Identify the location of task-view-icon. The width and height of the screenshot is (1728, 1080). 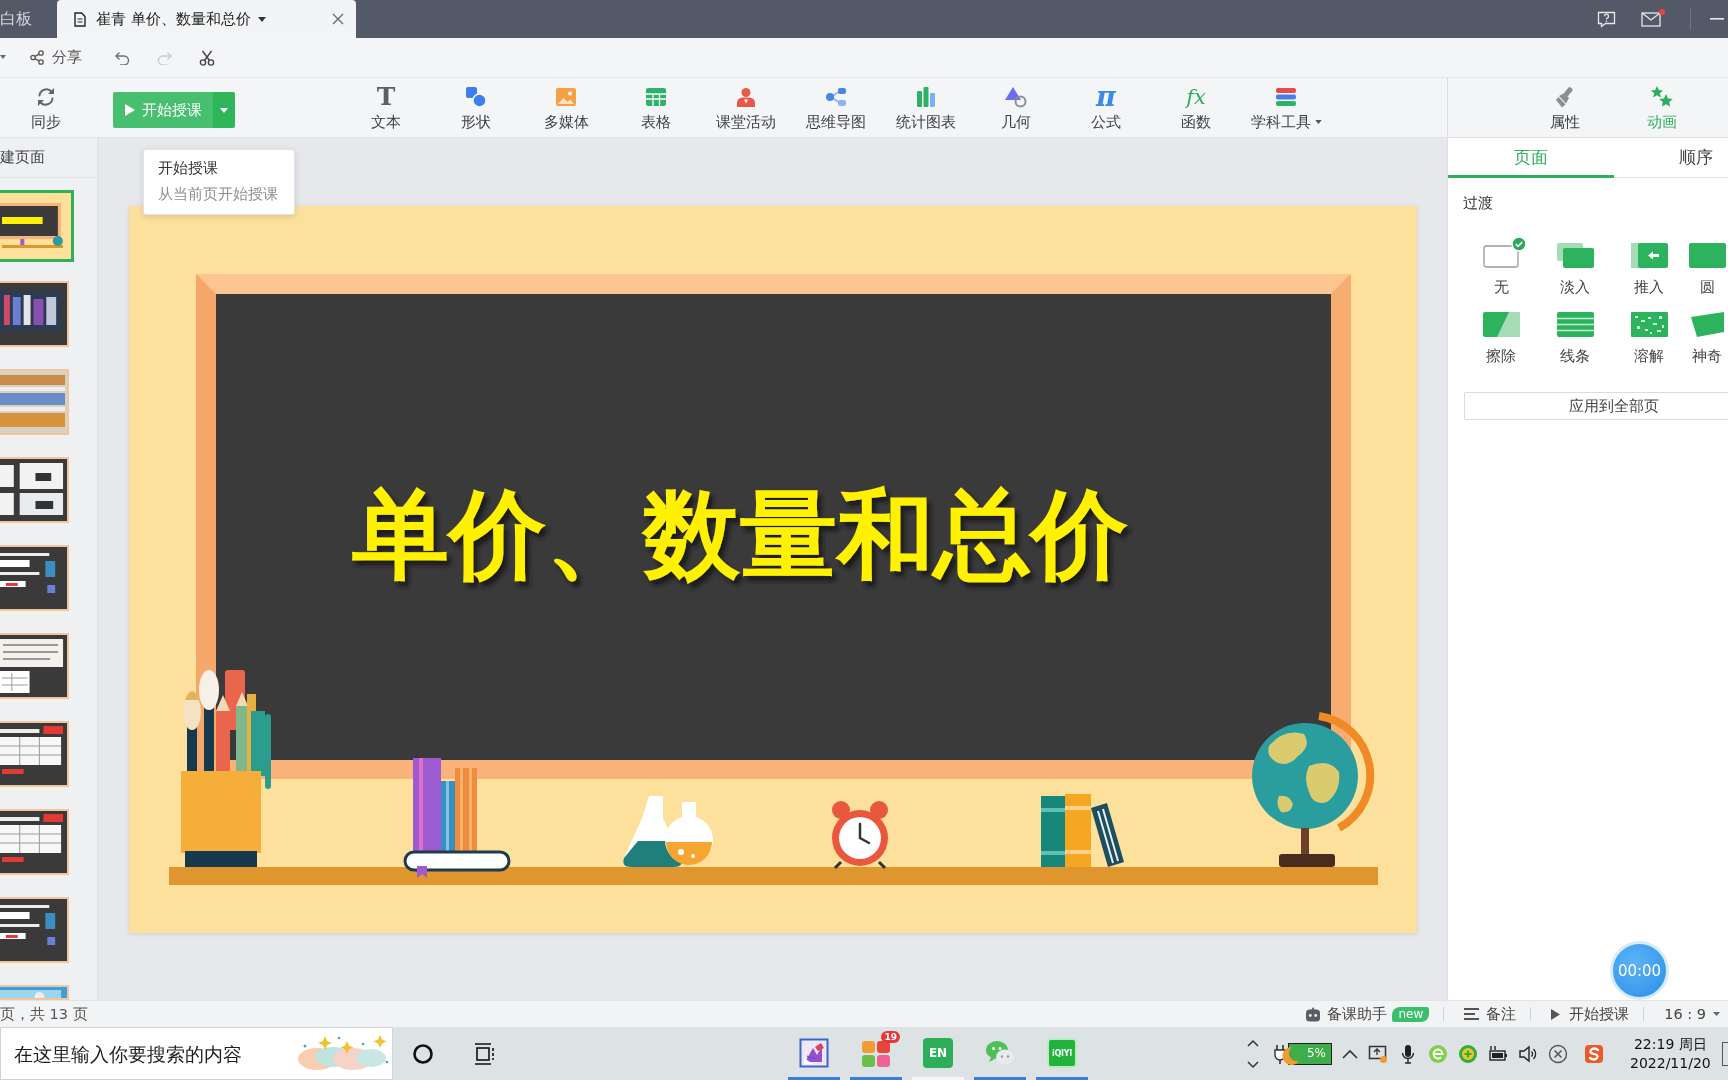
(484, 1053).